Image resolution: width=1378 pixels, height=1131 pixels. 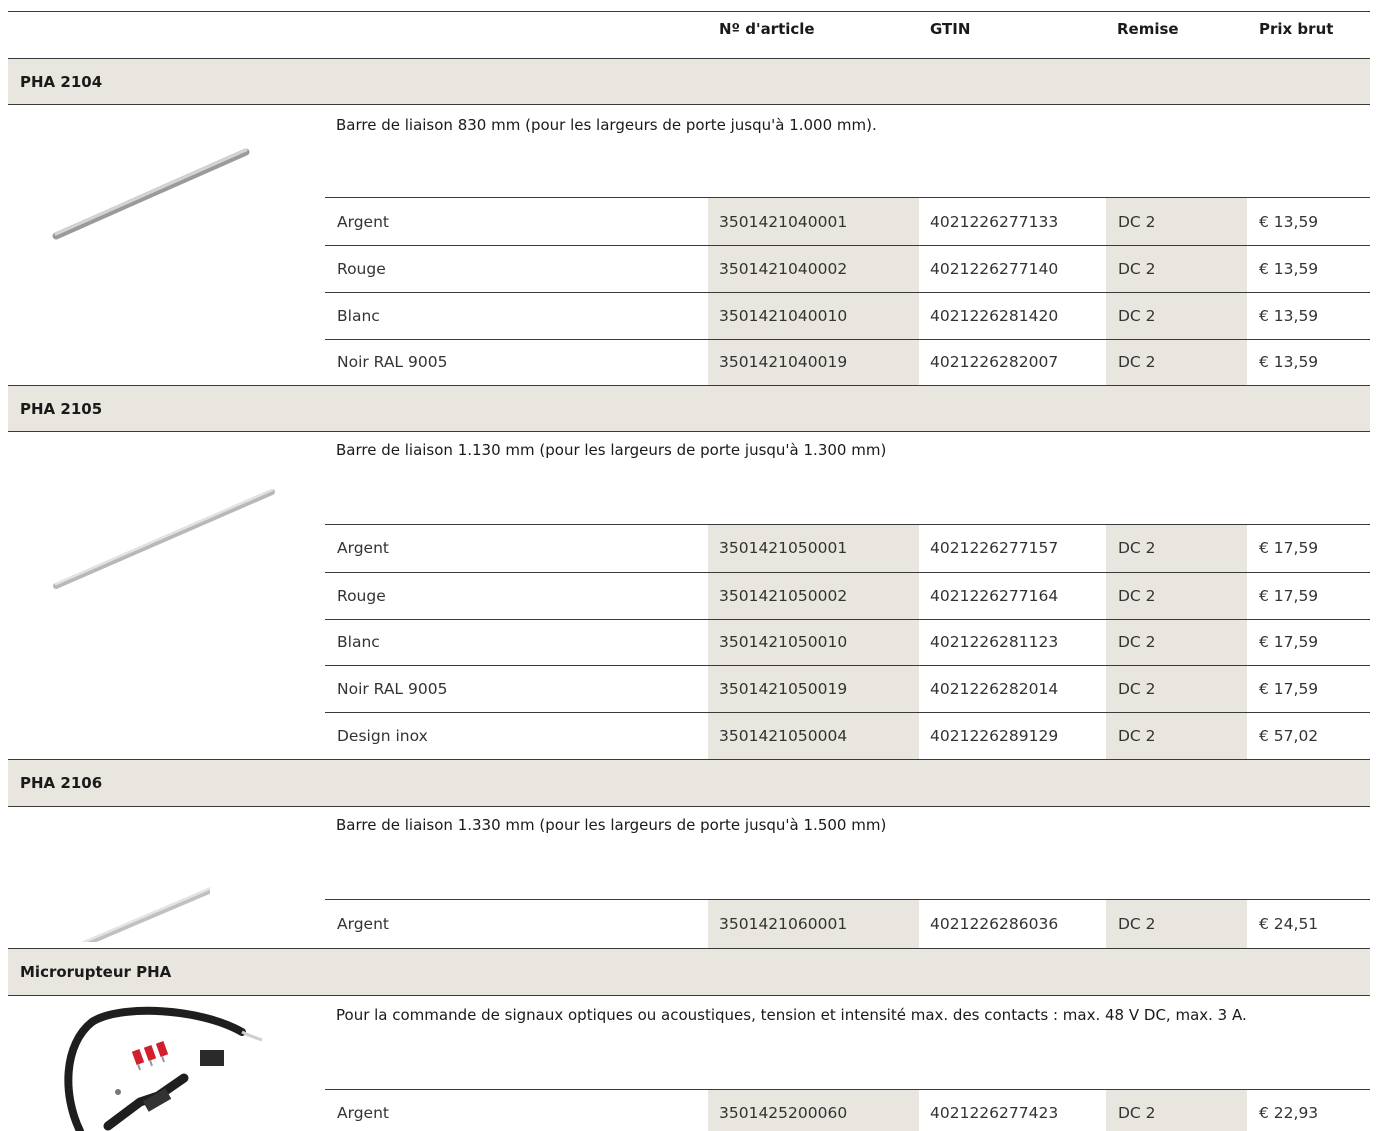 I want to click on column-header-price: Prix brut, so click(x=1296, y=29).